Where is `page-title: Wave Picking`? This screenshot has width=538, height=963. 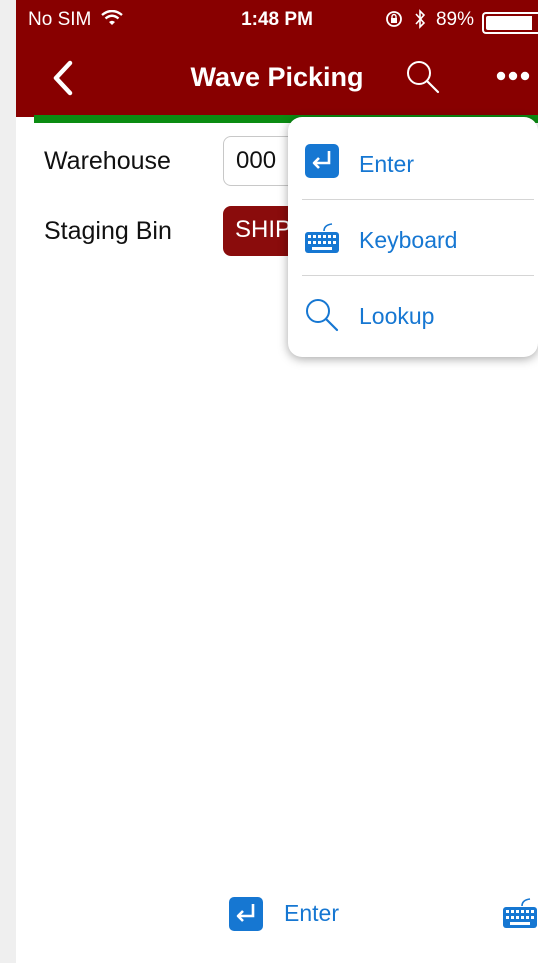 page-title: Wave Picking is located at coordinates (277, 77).